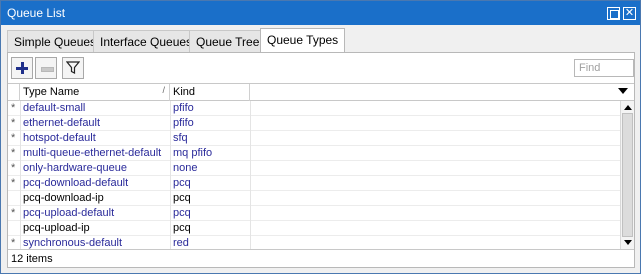 The height and width of the screenshot is (274, 641). Describe the element at coordinates (73, 243) in the screenshot. I see `type-name-cell: synchronous-default` at that location.